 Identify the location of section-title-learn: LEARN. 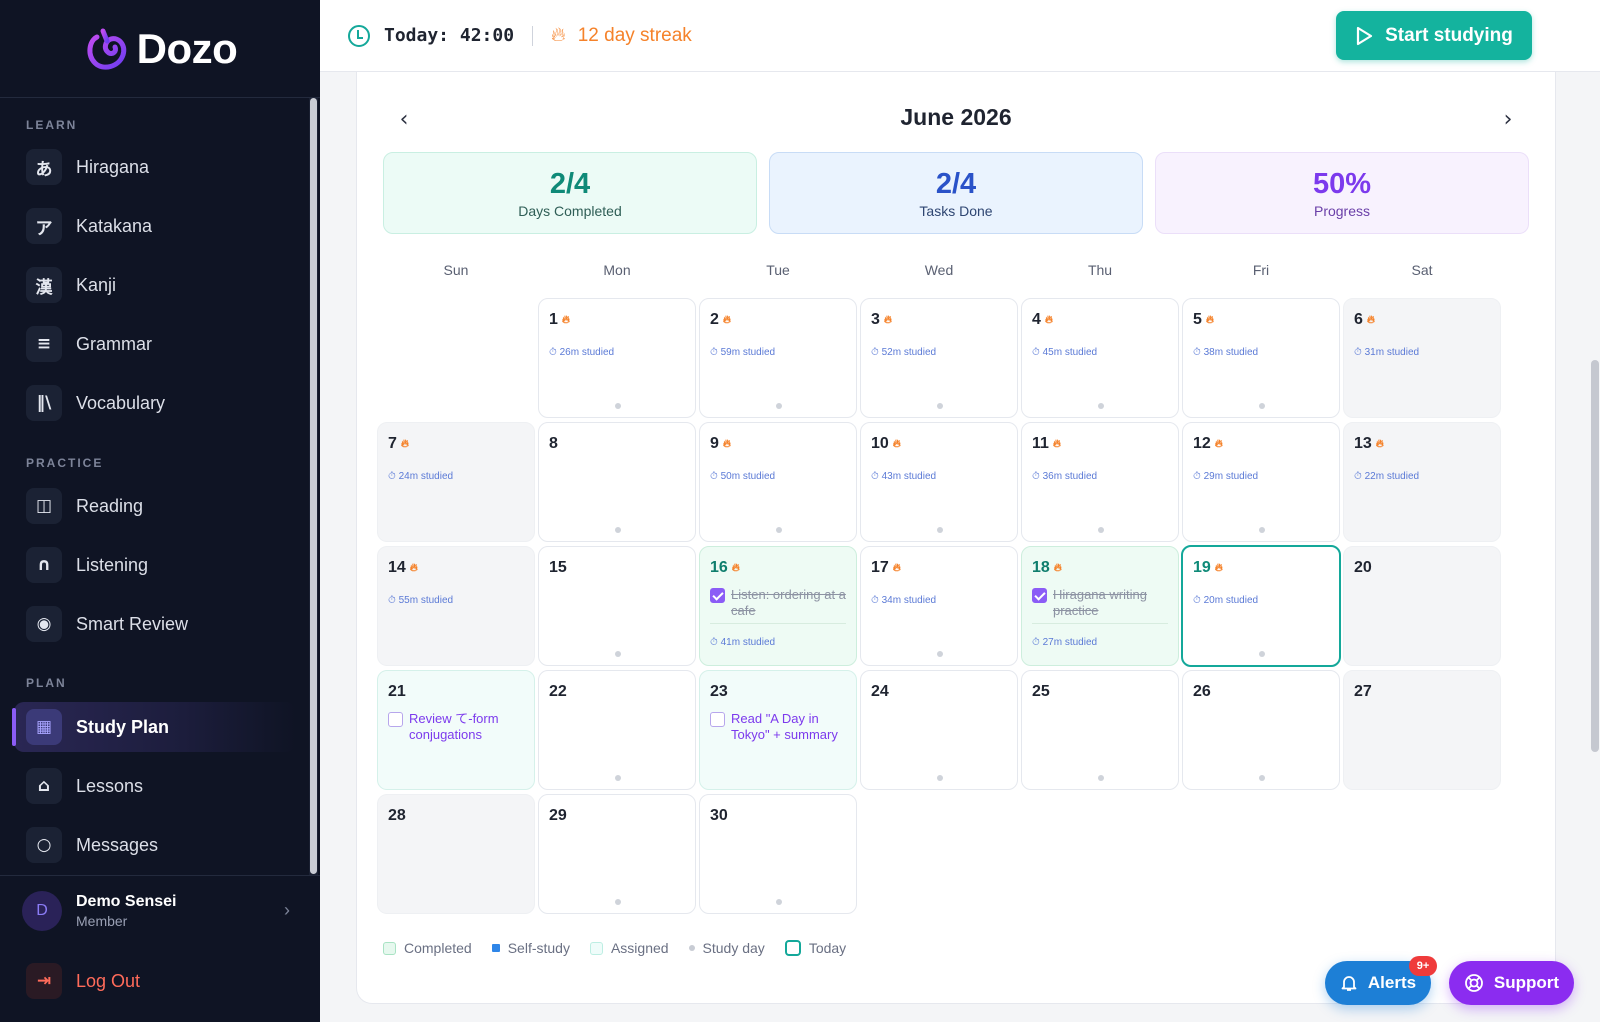
(52, 125).